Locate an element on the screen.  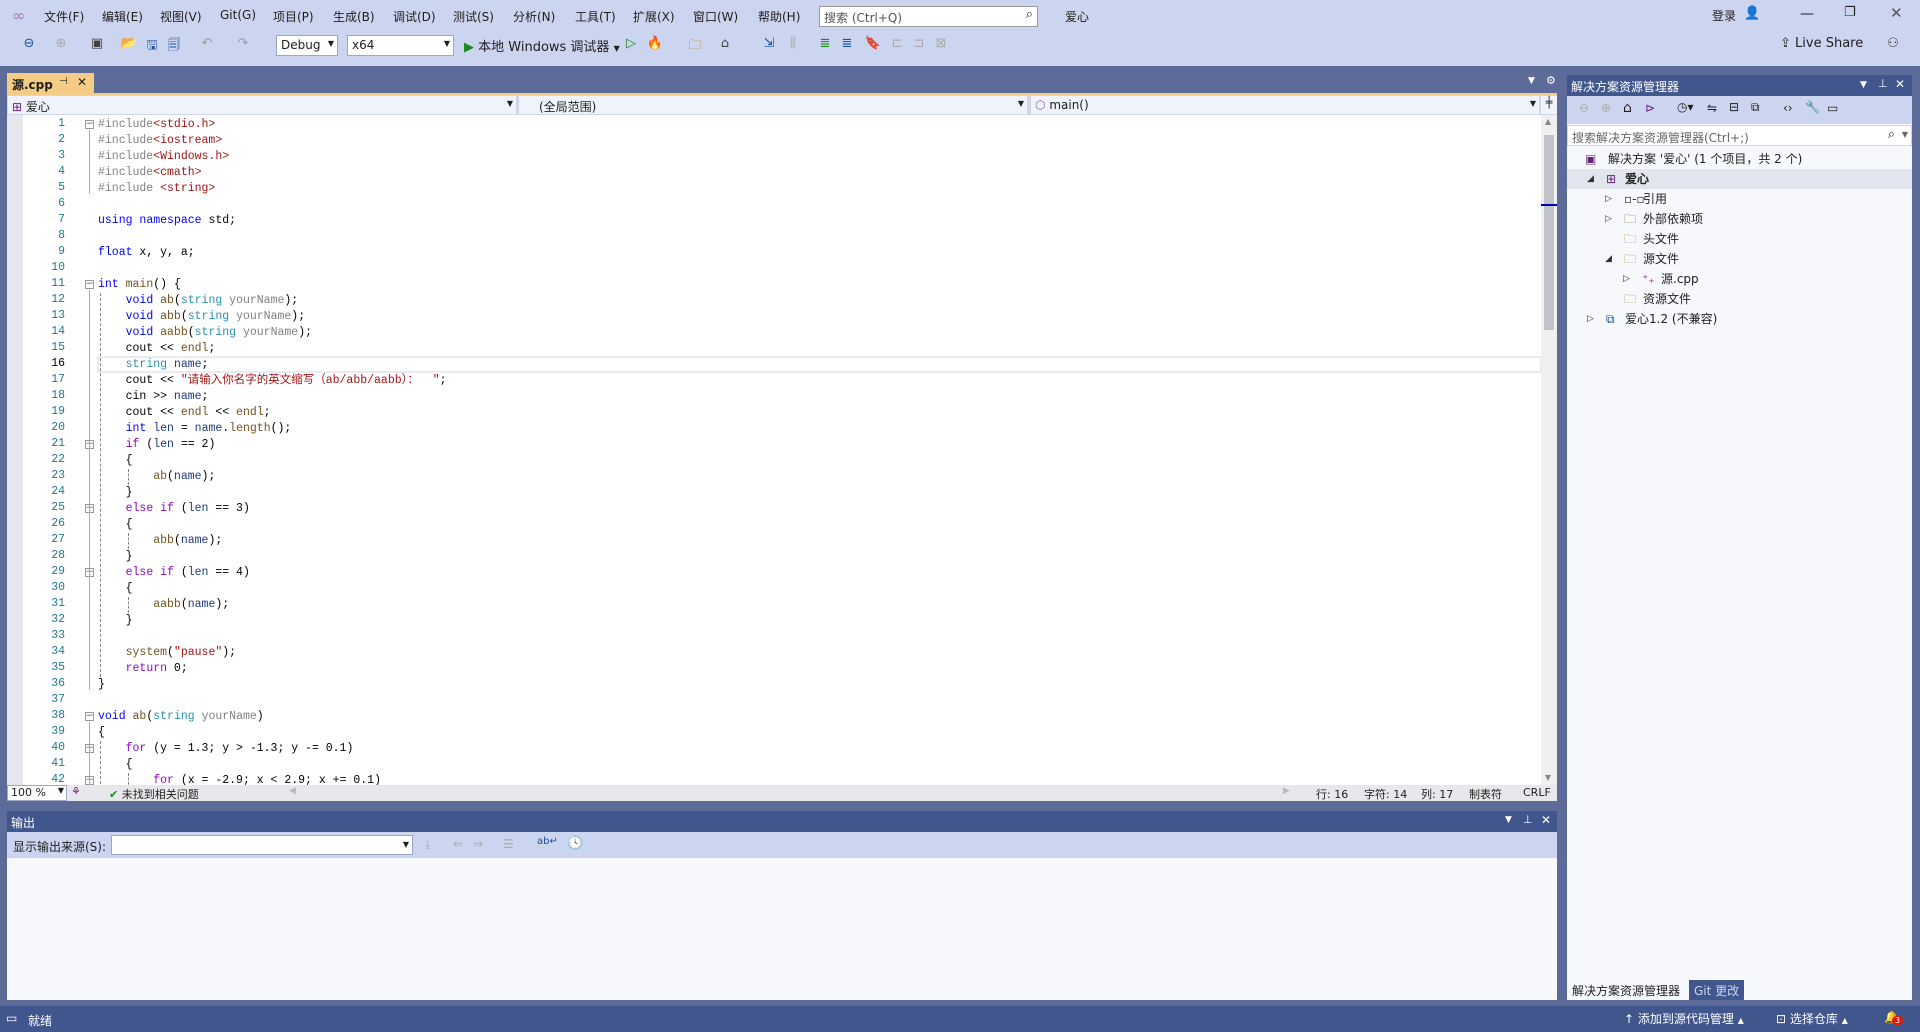
scope-select: (全局范围) ▼ is located at coordinates (773, 105).